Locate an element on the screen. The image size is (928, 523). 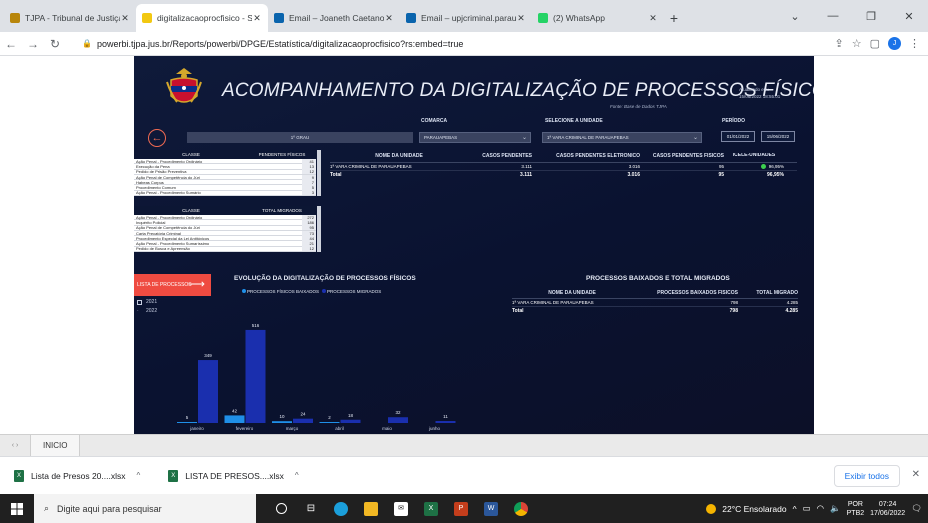
bar-baixados-janeiro is located at coordinates (187, 422).